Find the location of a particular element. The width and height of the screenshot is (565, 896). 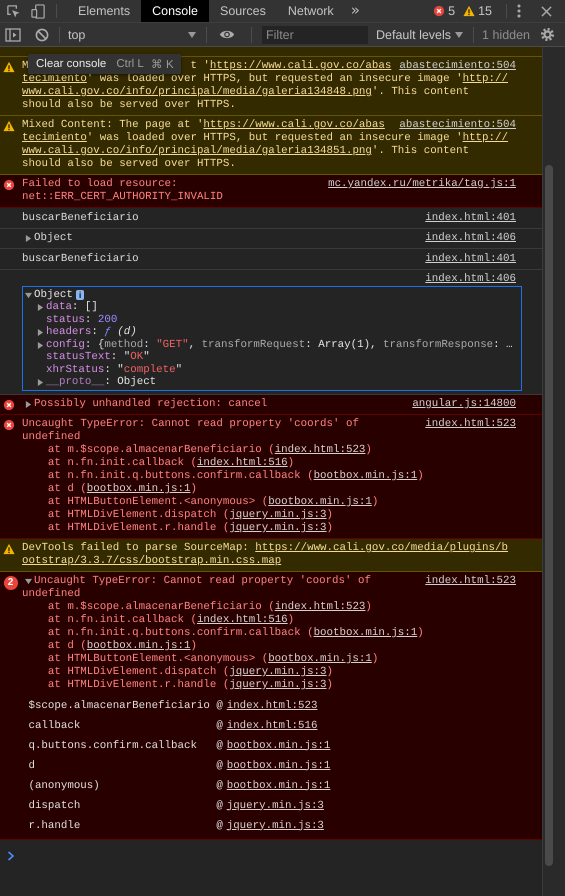

function-name: dispatch is located at coordinates (55, 806).